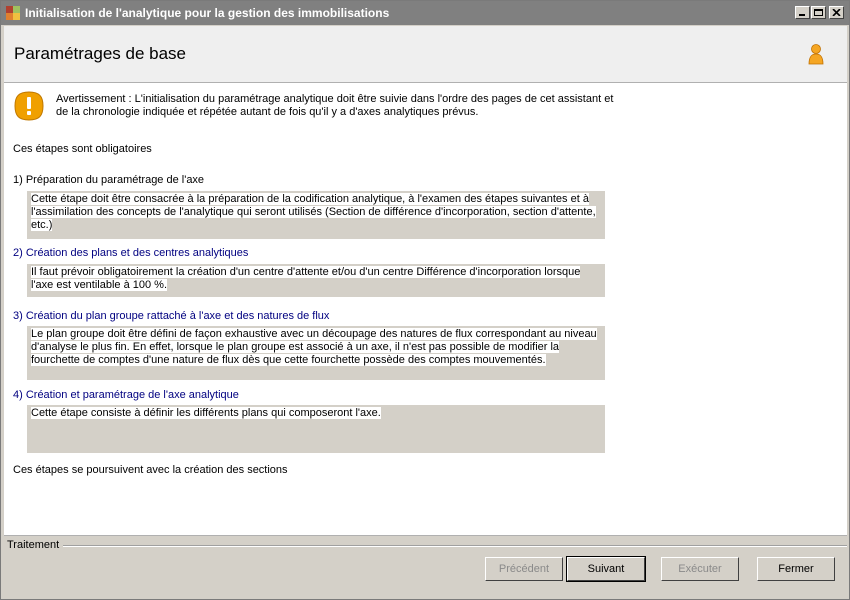 This screenshot has height=600, width=850. What do you see at coordinates (796, 569) in the screenshot?
I see `close-button: Fermer` at bounding box center [796, 569].